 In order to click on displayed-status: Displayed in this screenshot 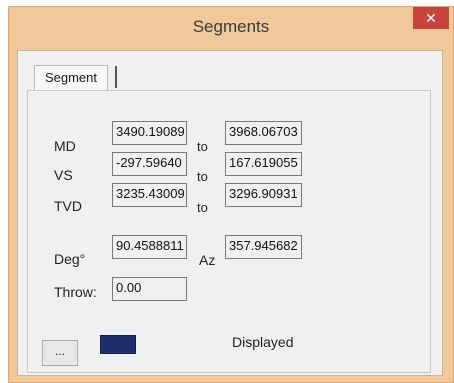, I will do `click(263, 342)`.